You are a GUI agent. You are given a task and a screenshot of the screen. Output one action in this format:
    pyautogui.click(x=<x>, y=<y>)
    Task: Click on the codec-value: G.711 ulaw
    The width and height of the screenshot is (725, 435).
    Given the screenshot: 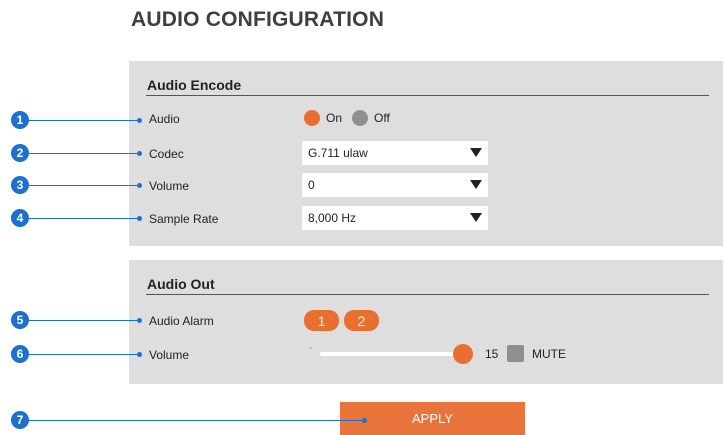 What is the action you would take?
    pyautogui.click(x=338, y=153)
    